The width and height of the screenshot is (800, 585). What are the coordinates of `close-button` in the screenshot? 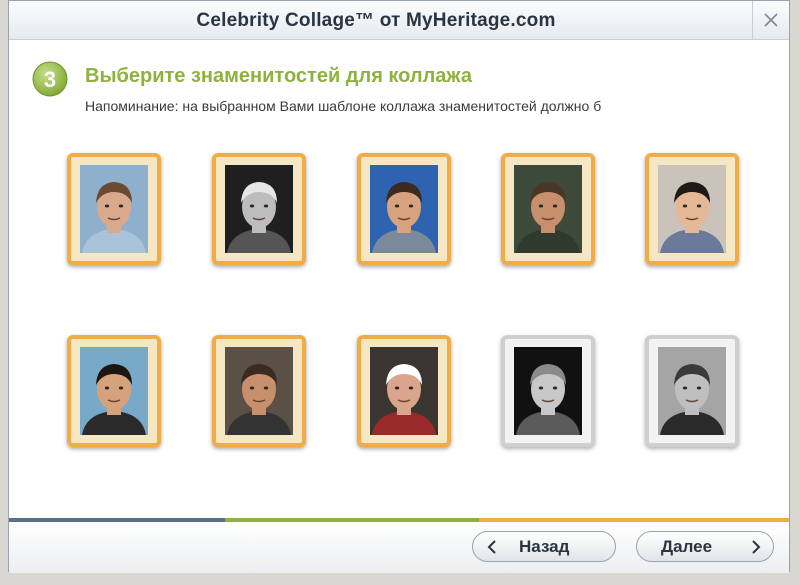 It's located at (770, 20).